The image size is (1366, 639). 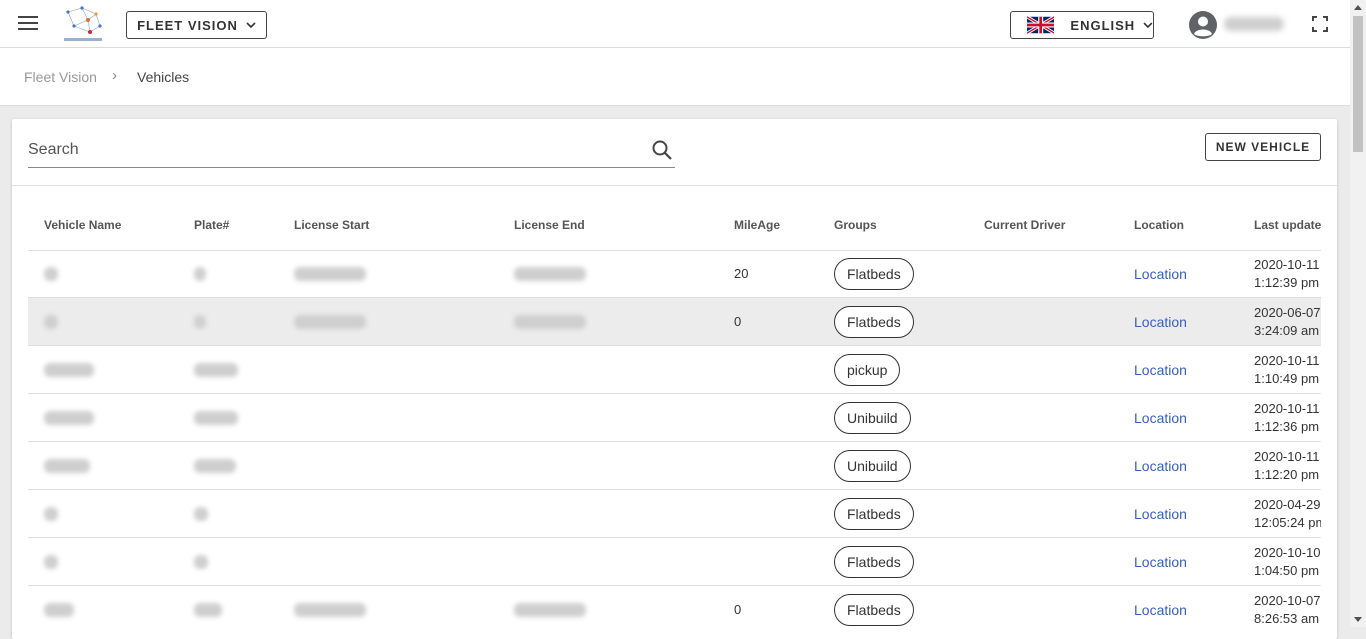 What do you see at coordinates (1263, 147) in the screenshot?
I see `new-vehicle-button: NEW VEHICLE` at bounding box center [1263, 147].